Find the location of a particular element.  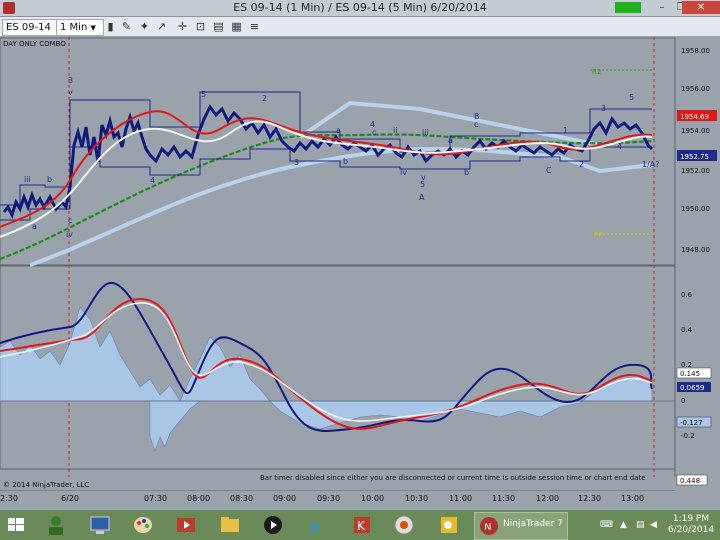

interval-selector: 1 Min ▼ is located at coordinates (80, 27).